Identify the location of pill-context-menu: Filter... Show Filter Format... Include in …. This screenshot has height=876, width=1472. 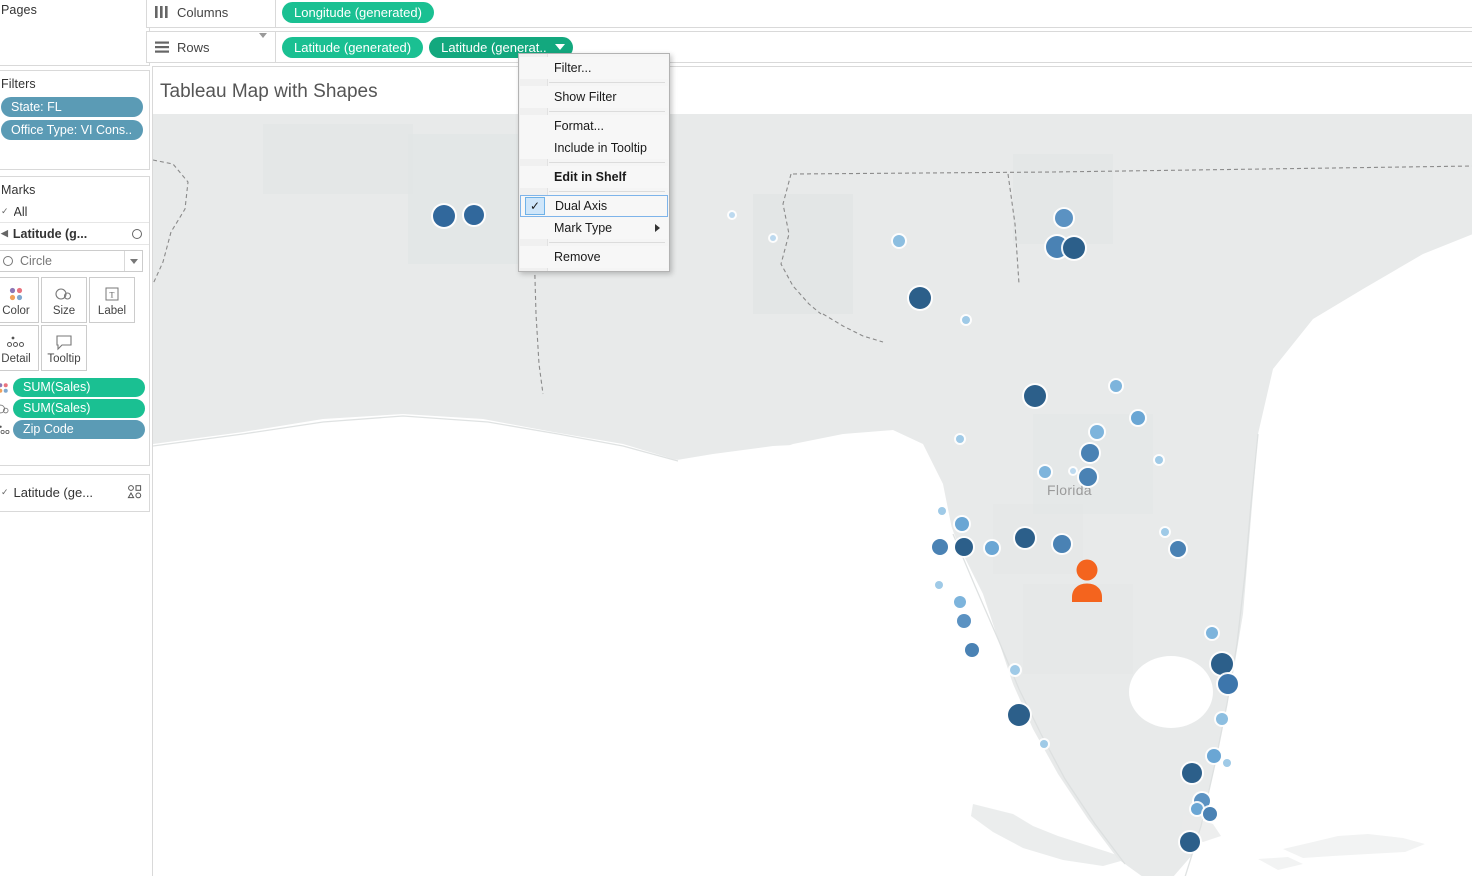
(594, 162).